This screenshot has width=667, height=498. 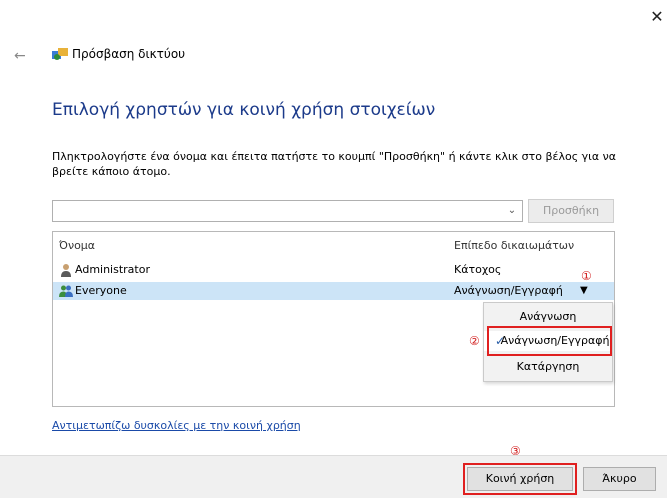 What do you see at coordinates (77, 245) in the screenshot?
I see `column-header-name: Όνομα` at bounding box center [77, 245].